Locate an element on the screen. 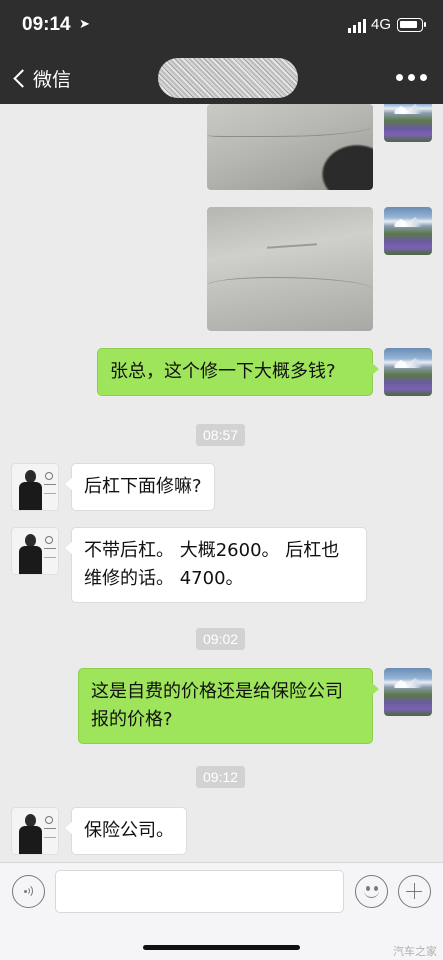  message-text: 维修的话。 4700。 is located at coordinates (164, 578).